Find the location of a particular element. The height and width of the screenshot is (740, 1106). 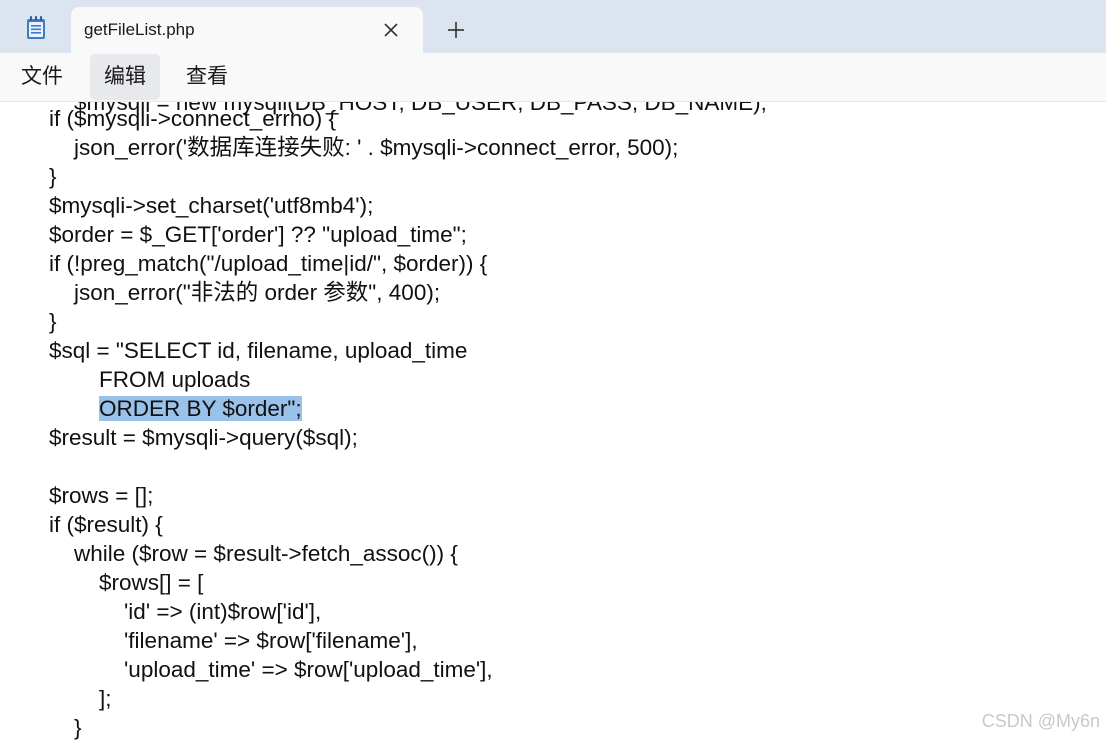

code-line: 'id' => (int)$row['id'], is located at coordinates (185, 611).